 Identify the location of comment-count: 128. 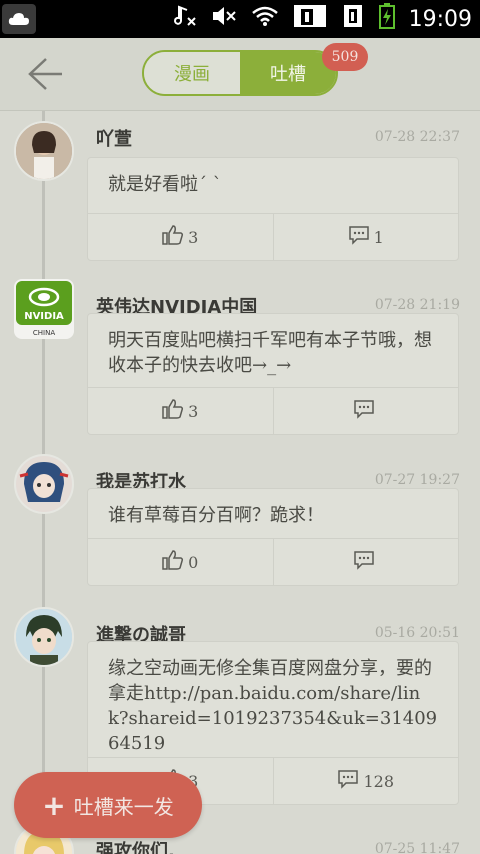
(379, 781).